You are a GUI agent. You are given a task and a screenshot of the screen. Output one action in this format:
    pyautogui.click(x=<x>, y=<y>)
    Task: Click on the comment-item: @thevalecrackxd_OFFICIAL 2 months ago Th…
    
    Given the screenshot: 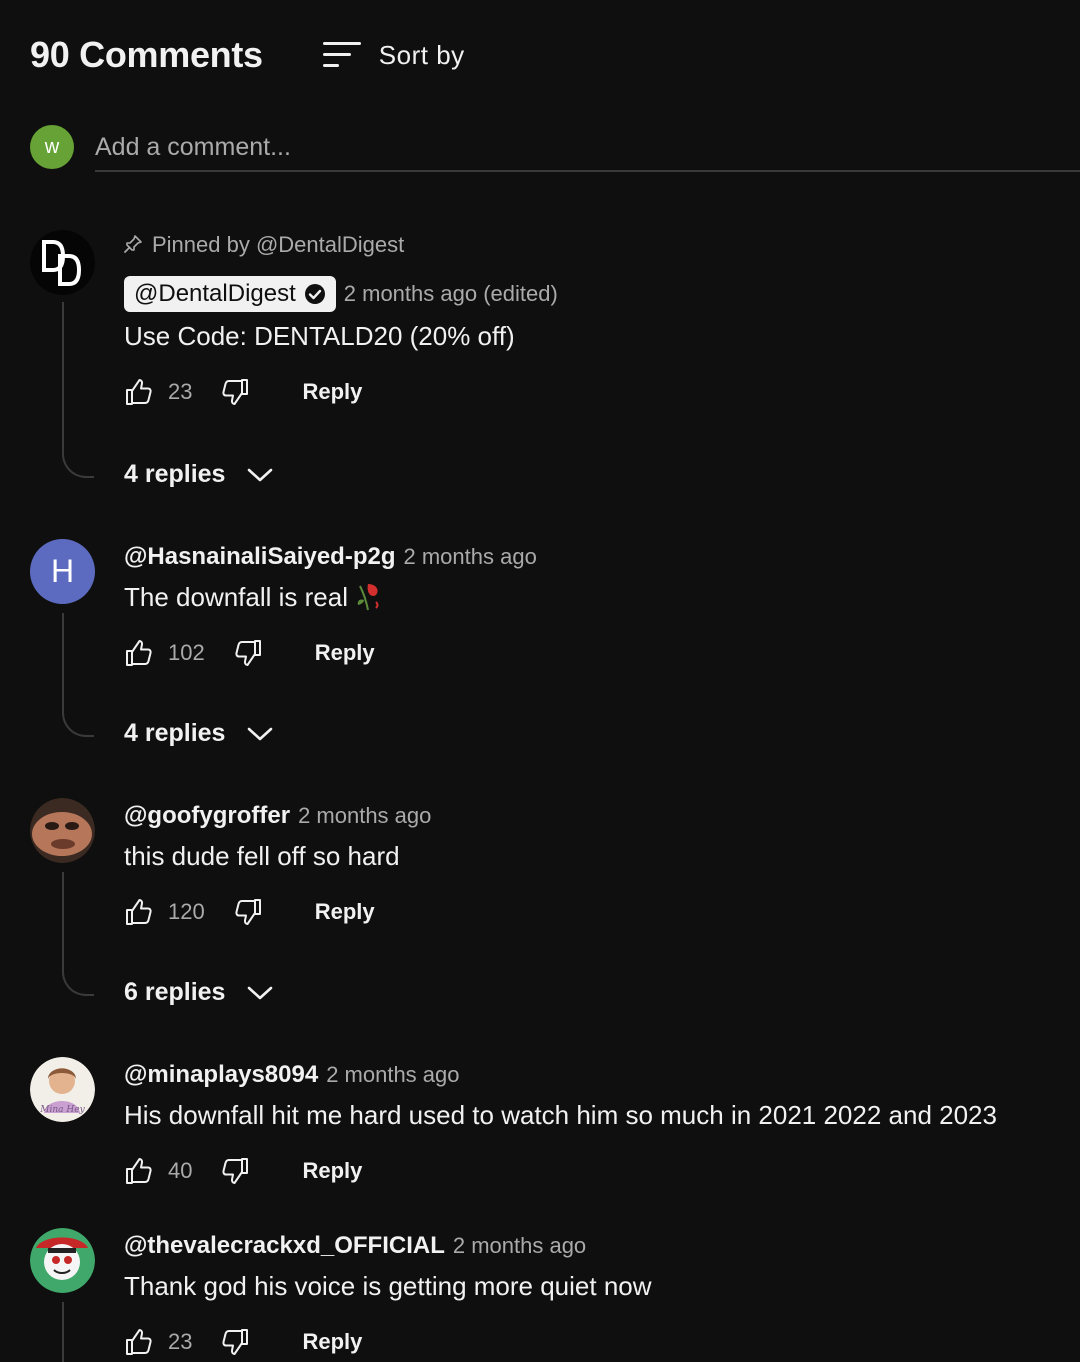 What is the action you would take?
    pyautogui.click(x=555, y=1295)
    